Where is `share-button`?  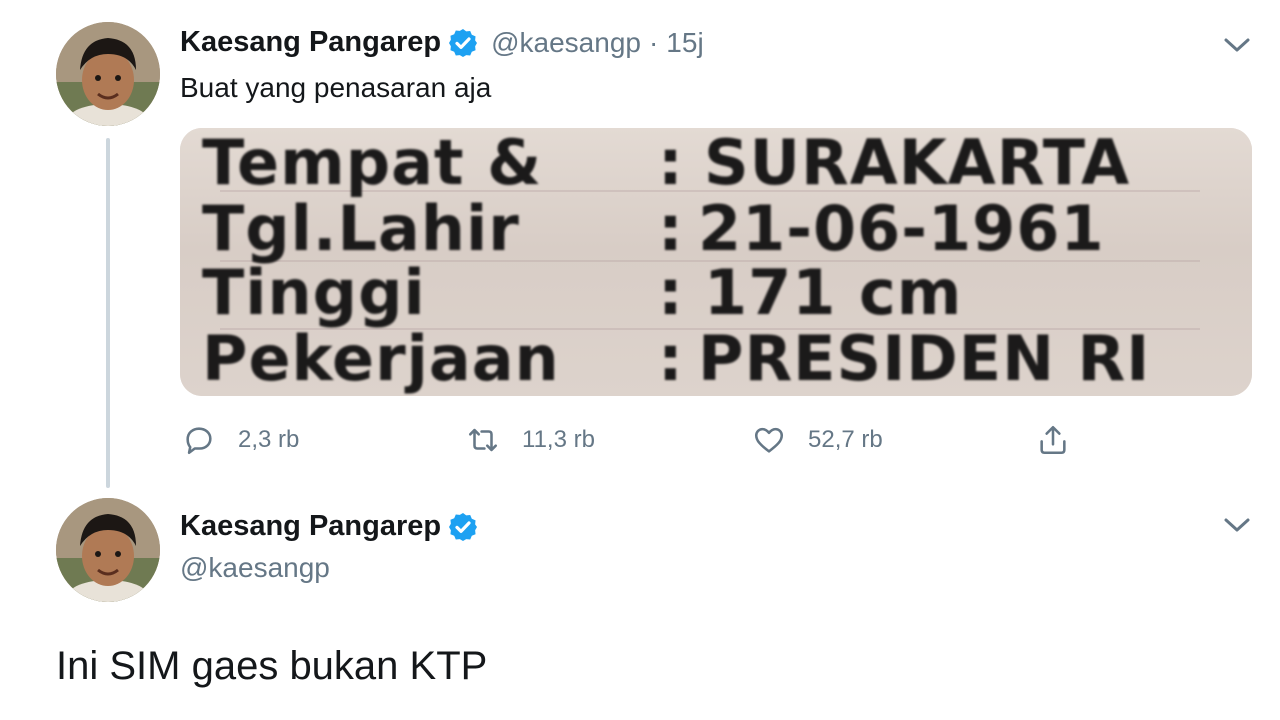
share-button is located at coordinates (1053, 440).